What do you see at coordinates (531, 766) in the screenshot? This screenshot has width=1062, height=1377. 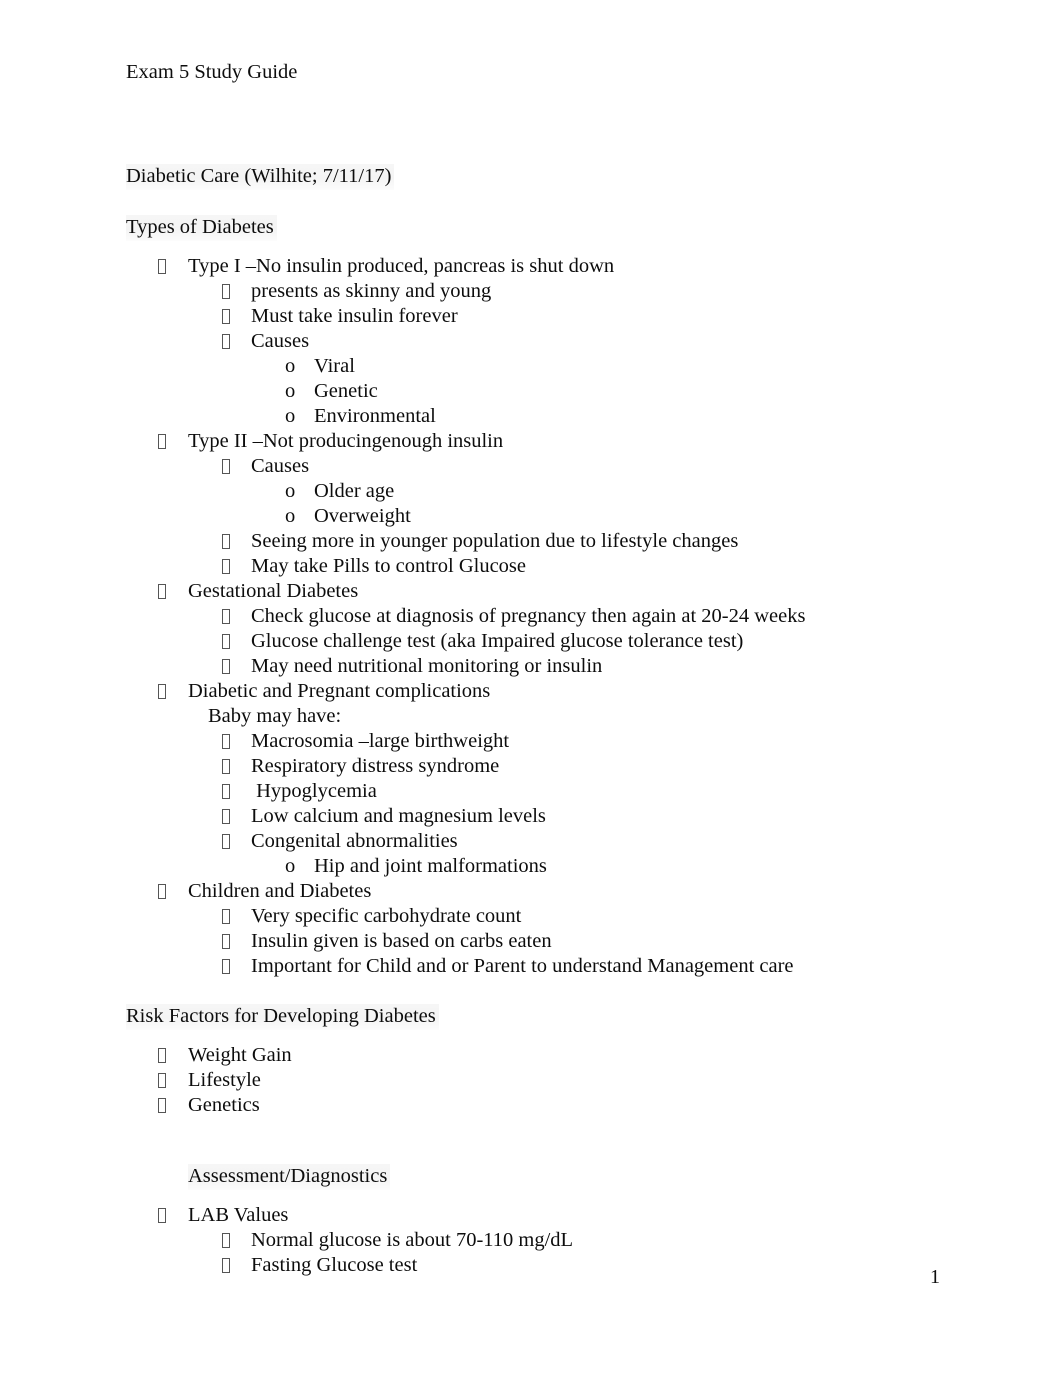 I see `list-item: Respiratory distress syndrome` at bounding box center [531, 766].